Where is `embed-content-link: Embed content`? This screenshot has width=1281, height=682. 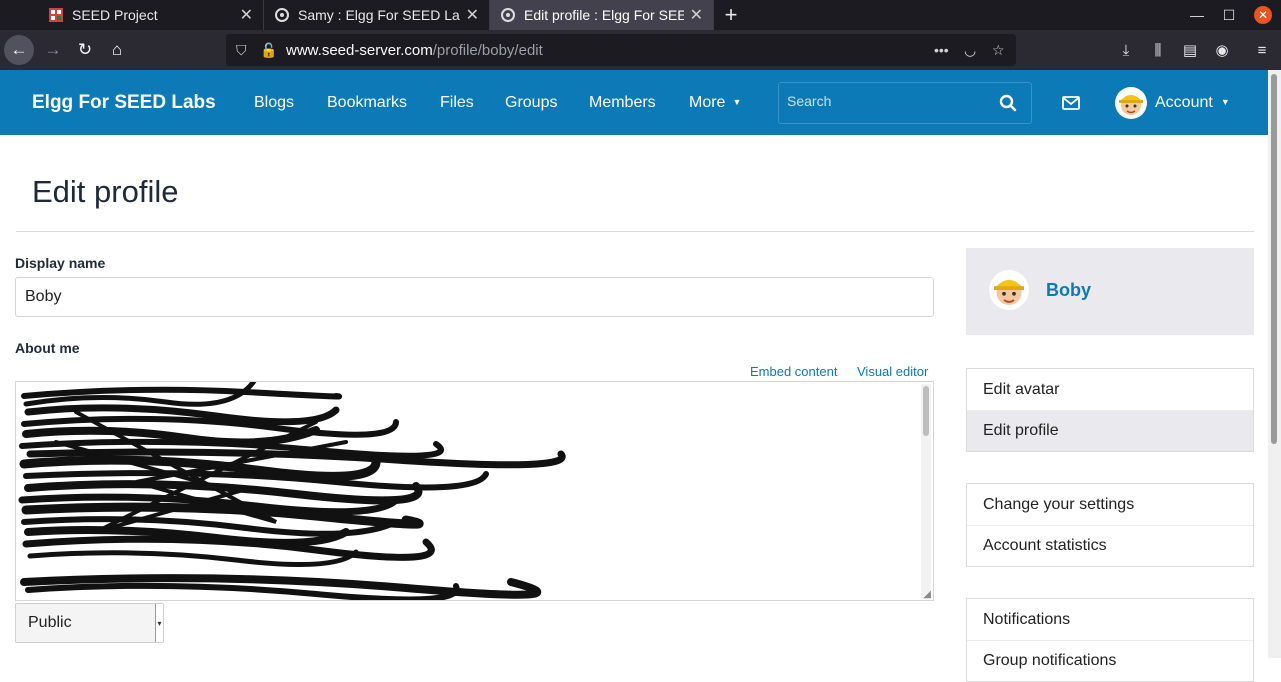
embed-content-link: Embed content is located at coordinates (793, 371).